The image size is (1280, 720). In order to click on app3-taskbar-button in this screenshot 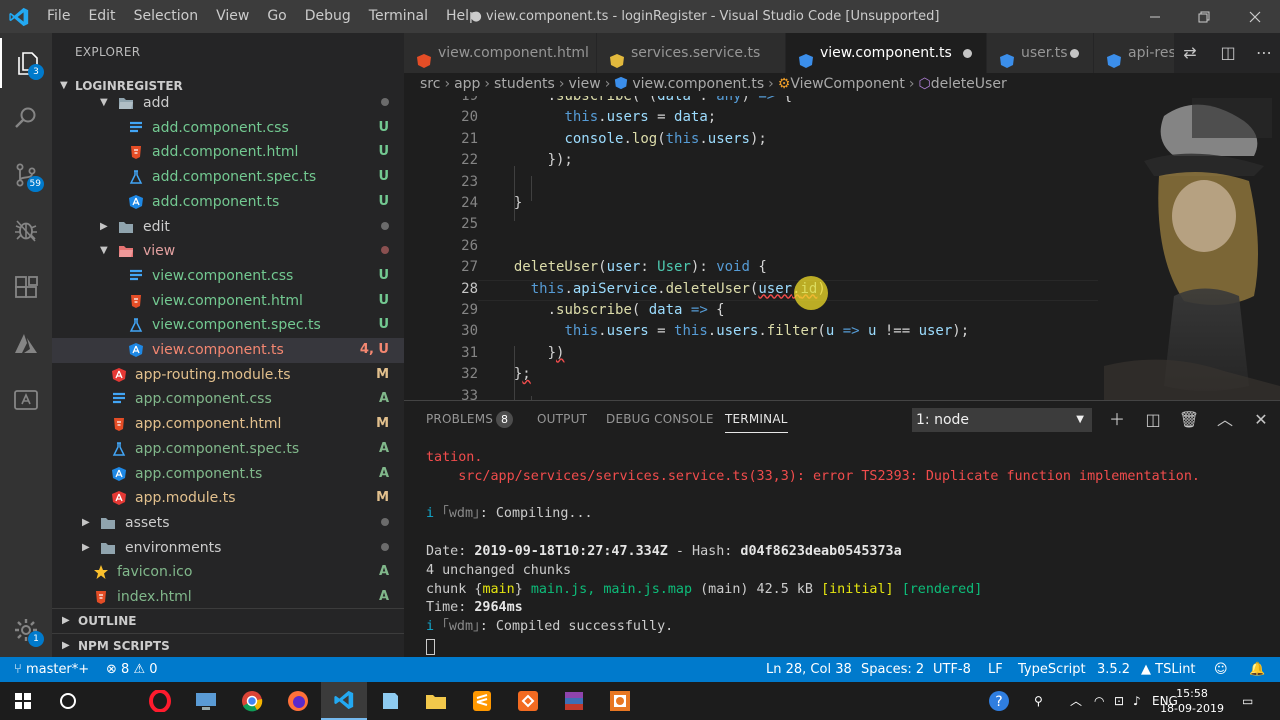, I will do `click(620, 701)`.